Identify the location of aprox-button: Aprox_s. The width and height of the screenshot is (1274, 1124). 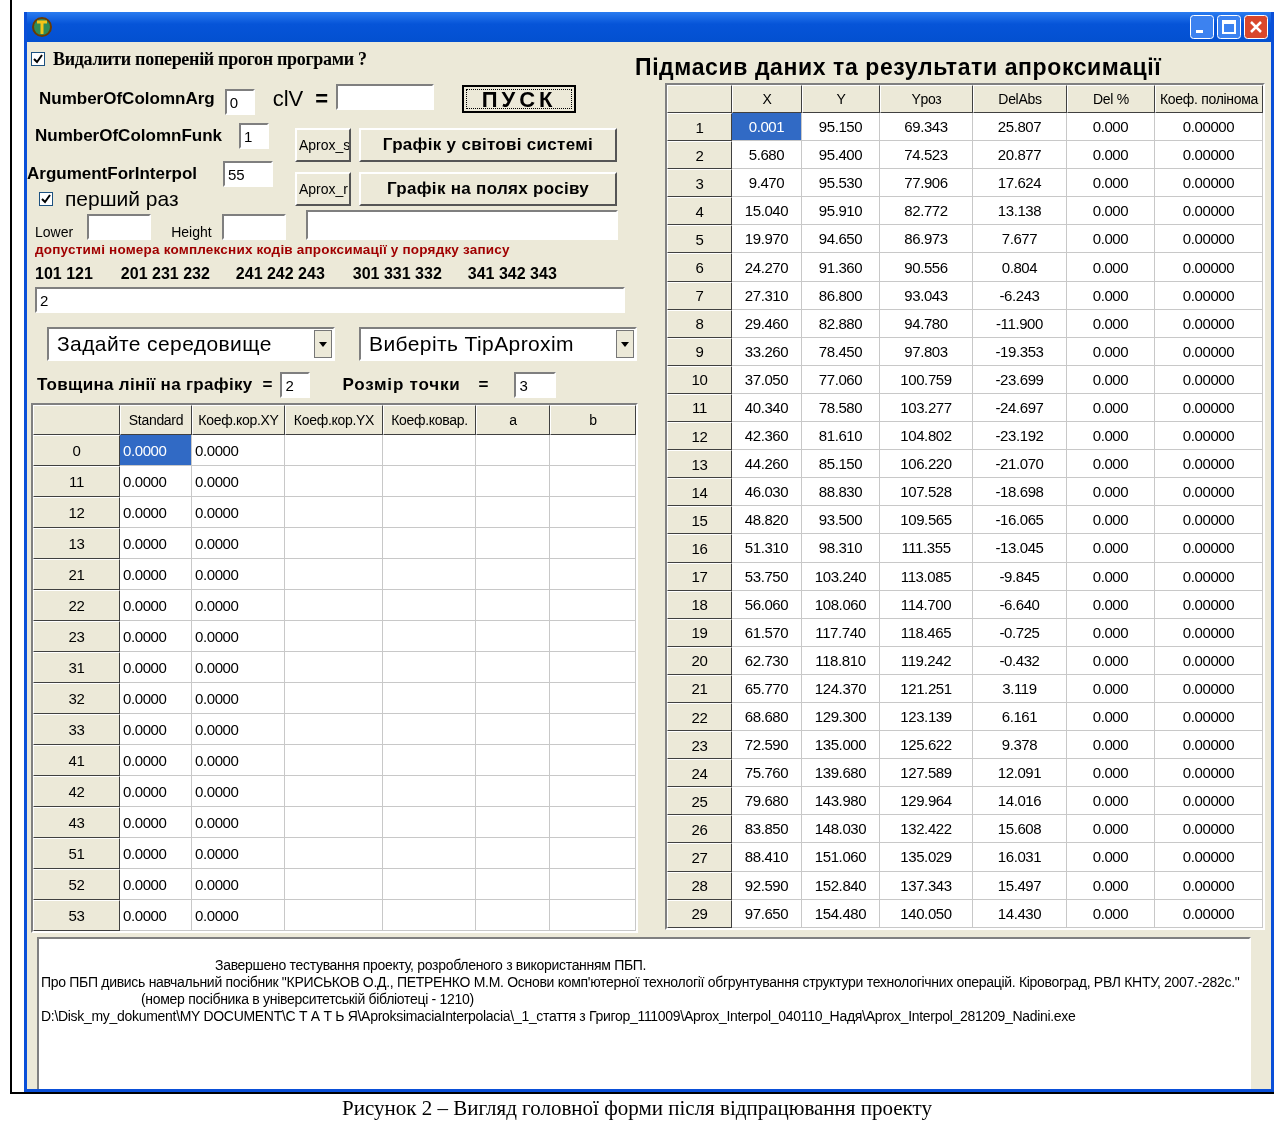
(323, 145).